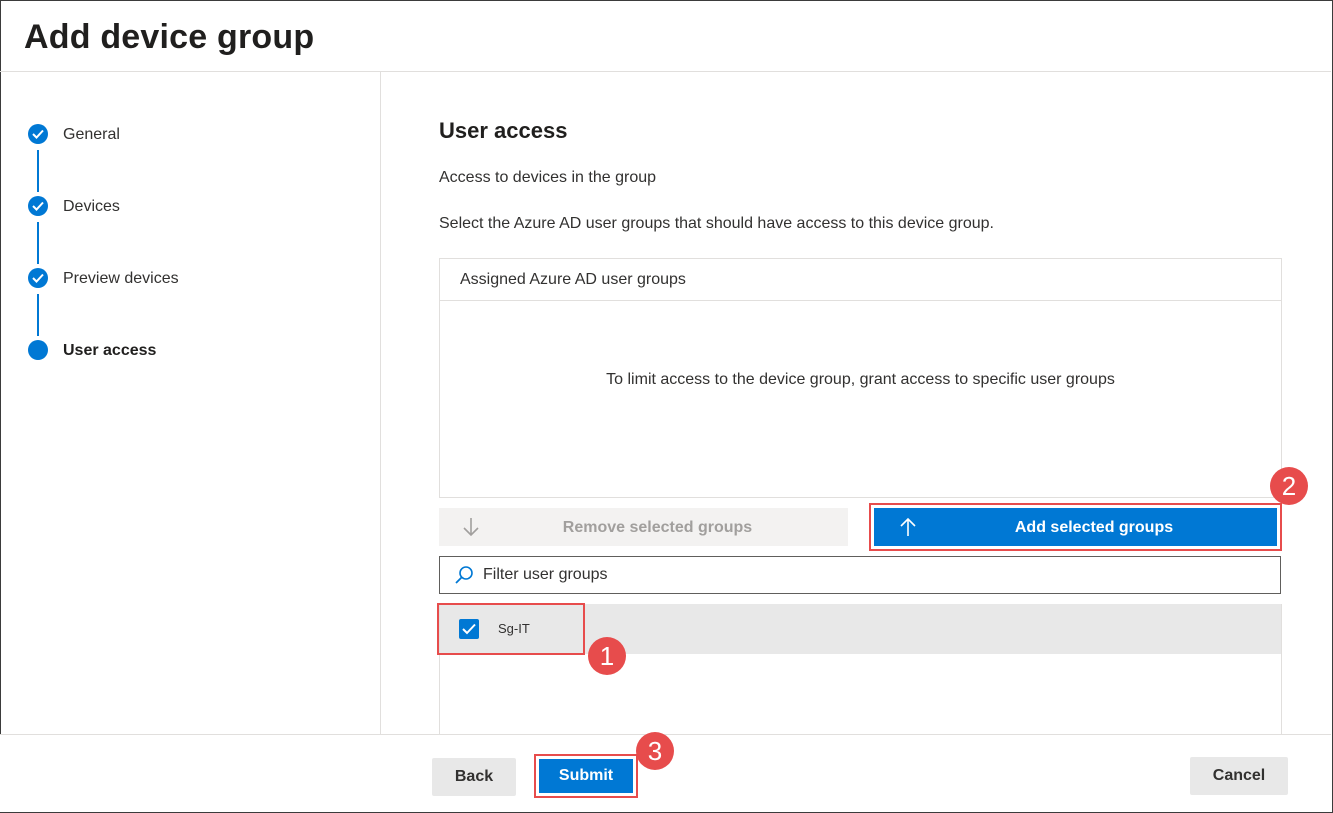 This screenshot has width=1333, height=813. I want to click on add-selected-groups-button: Add selected groups, so click(1075, 527).